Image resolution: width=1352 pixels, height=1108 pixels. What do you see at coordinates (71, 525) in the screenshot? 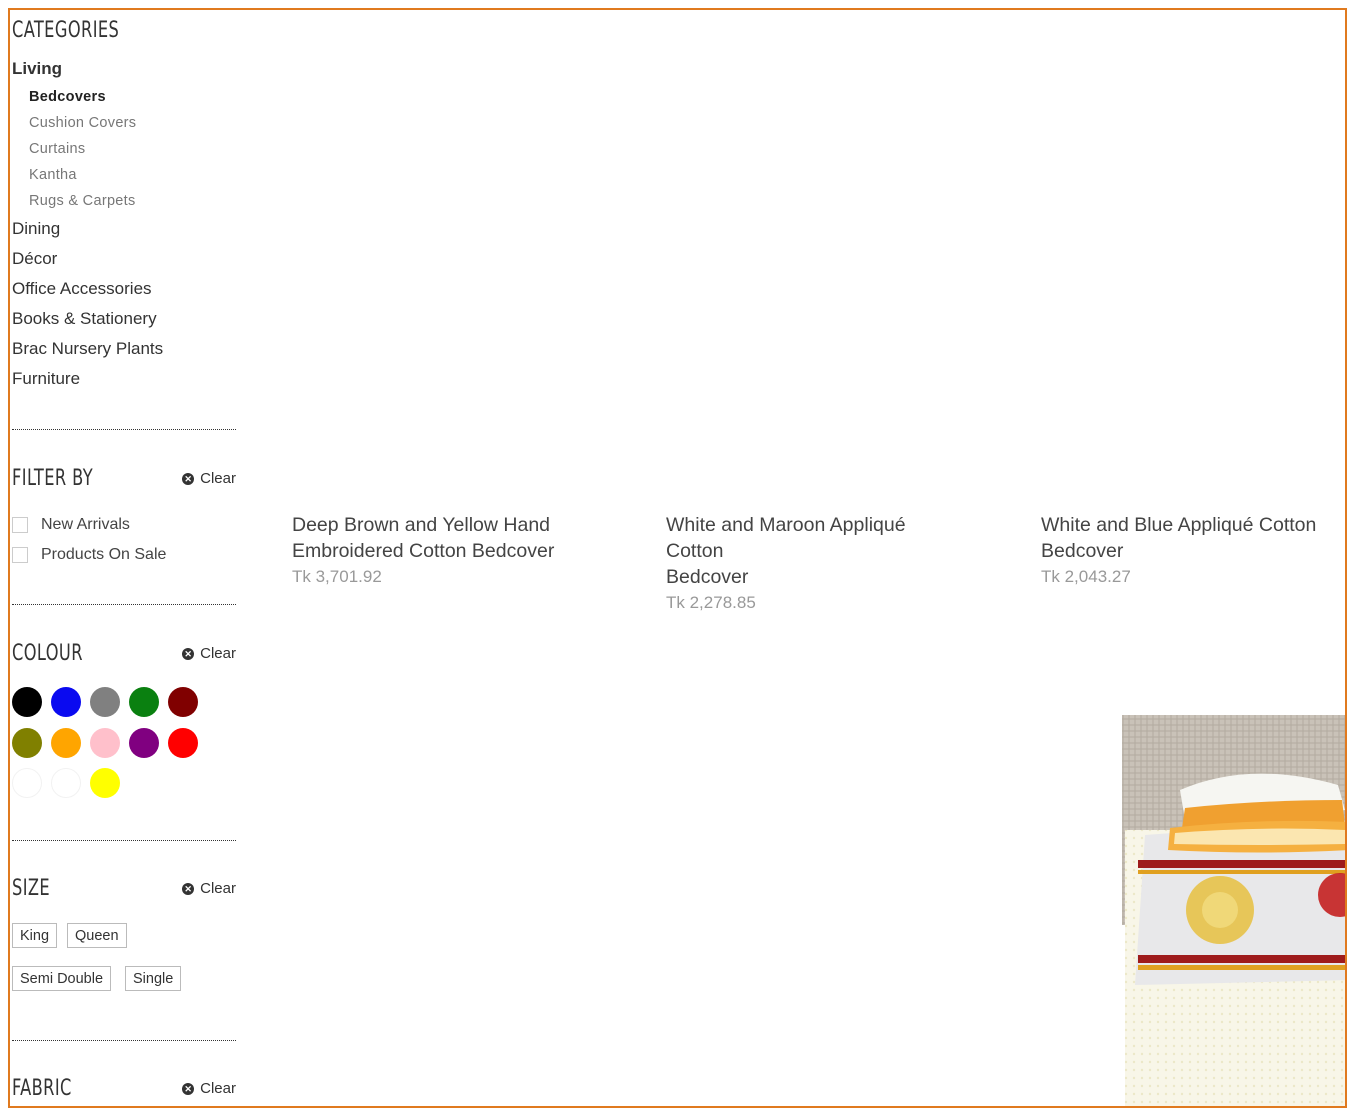
I see `new-arrivals-checkbox: New Arrivals` at bounding box center [71, 525].